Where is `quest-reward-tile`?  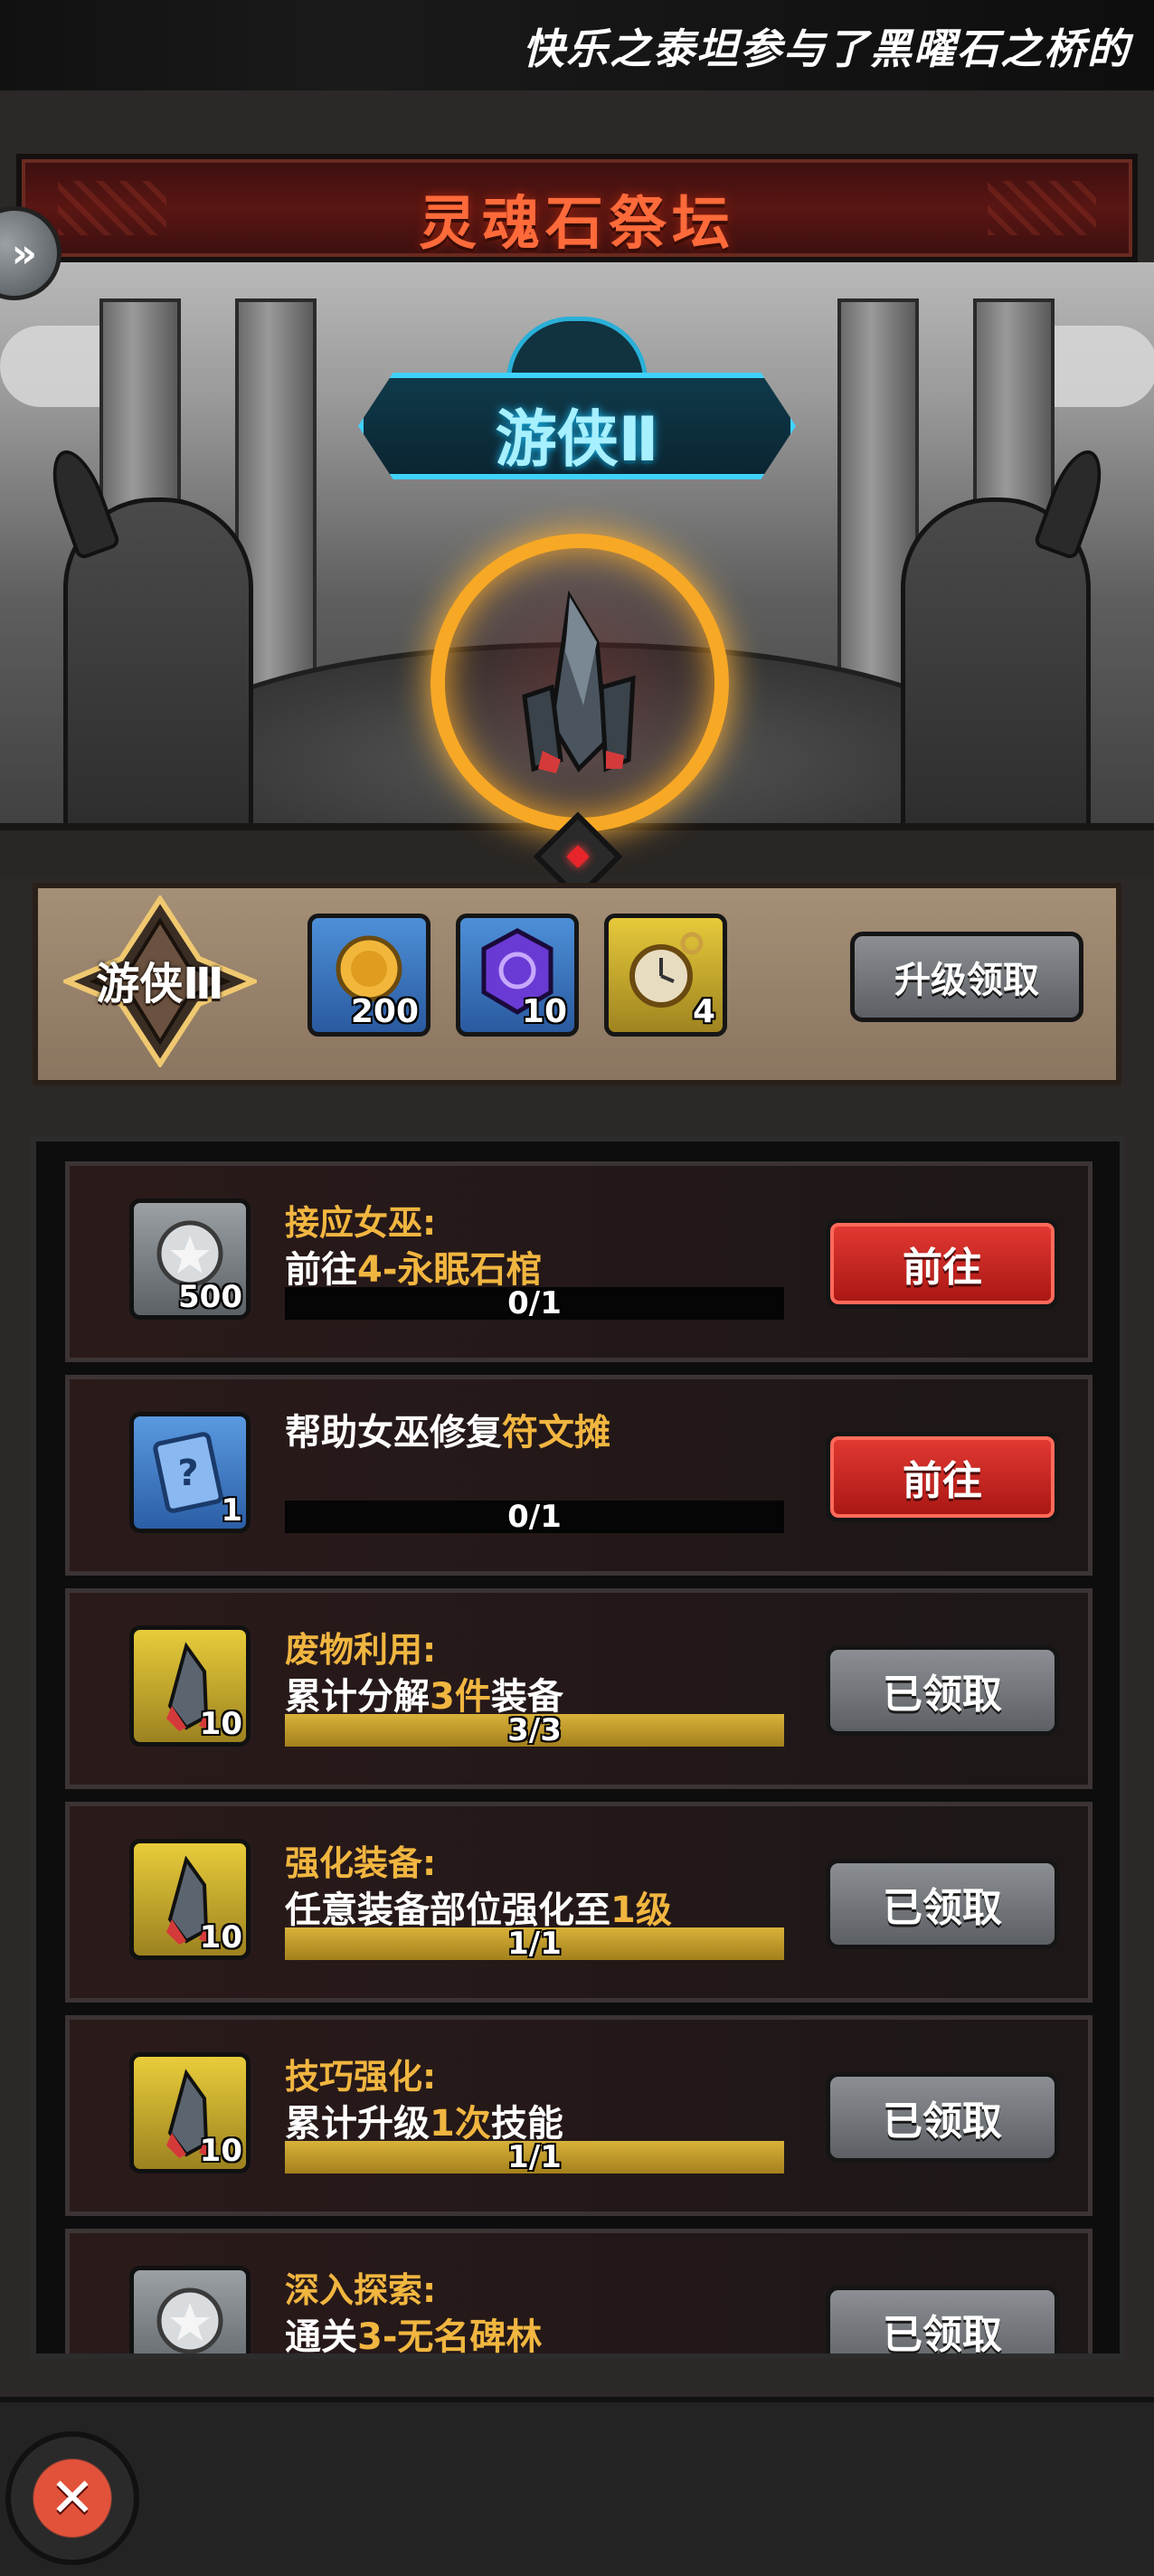 quest-reward-tile is located at coordinates (190, 2310).